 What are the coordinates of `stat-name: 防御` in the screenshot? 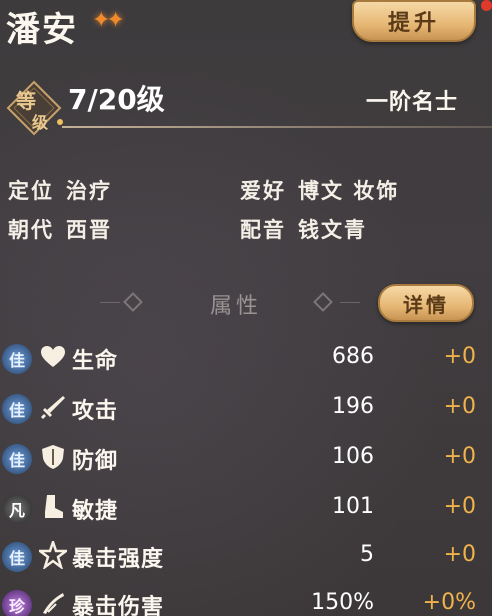 It's located at (95, 461).